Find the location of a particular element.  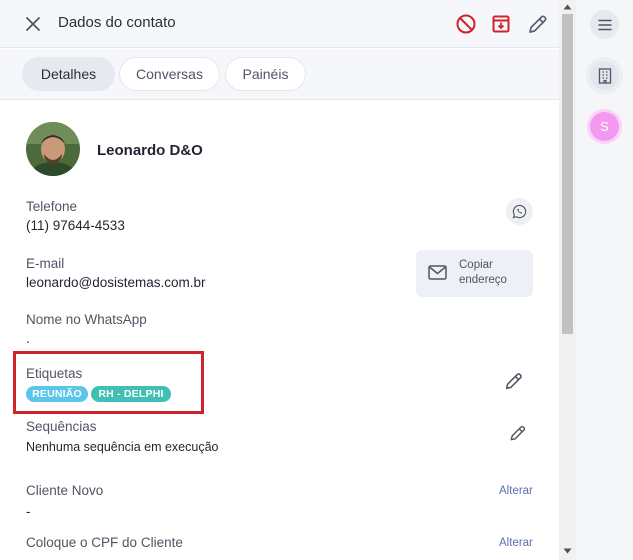

tag-reuniao: REUNIÃO is located at coordinates (57, 394).